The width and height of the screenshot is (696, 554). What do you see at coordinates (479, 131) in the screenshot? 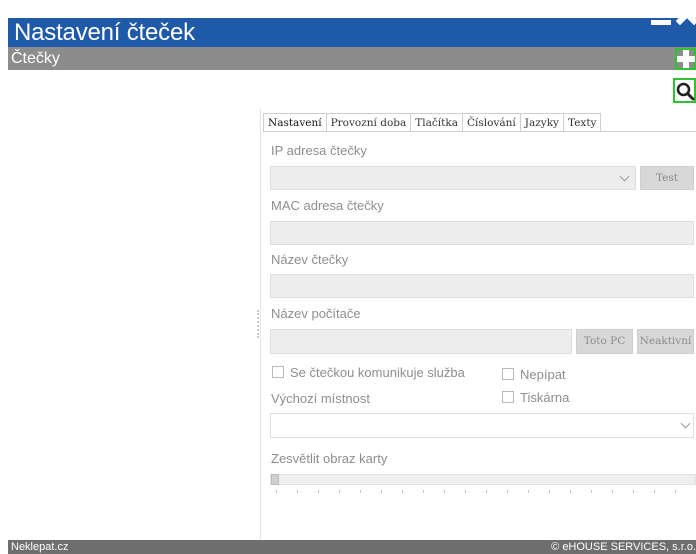
I see `tab-divider` at bounding box center [479, 131].